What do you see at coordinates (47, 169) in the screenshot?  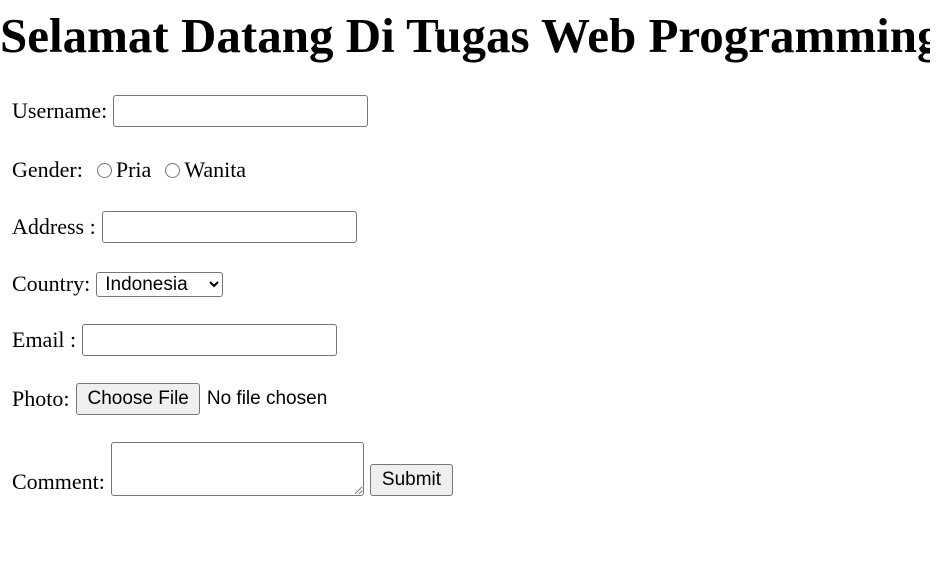 I see `gender-label: Gender:` at bounding box center [47, 169].